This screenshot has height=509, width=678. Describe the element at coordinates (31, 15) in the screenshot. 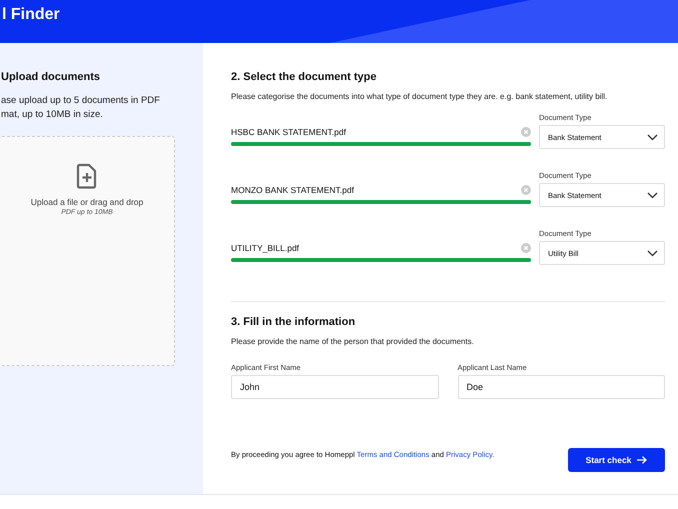

I see `app-title: l Finder` at that location.